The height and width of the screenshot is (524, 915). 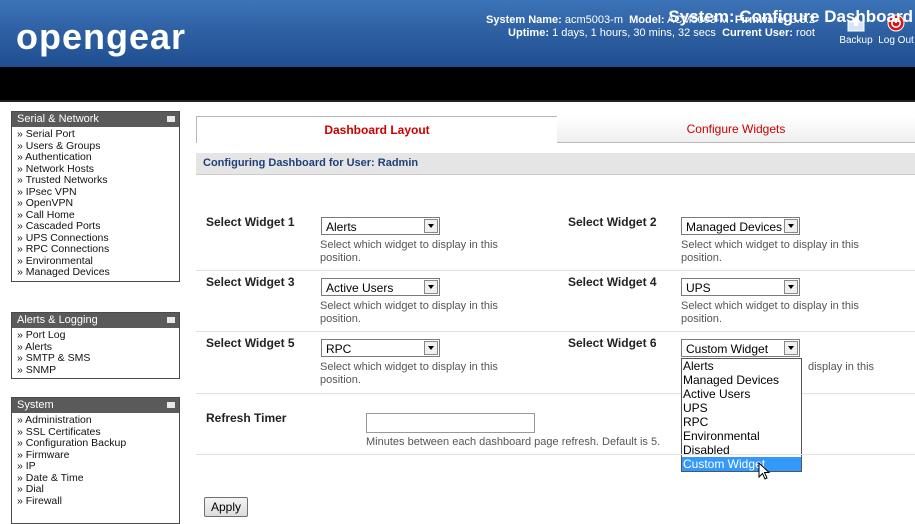 I want to click on sidebar-item-rpc-connections: » RPC Connections, so click(x=98, y=249).